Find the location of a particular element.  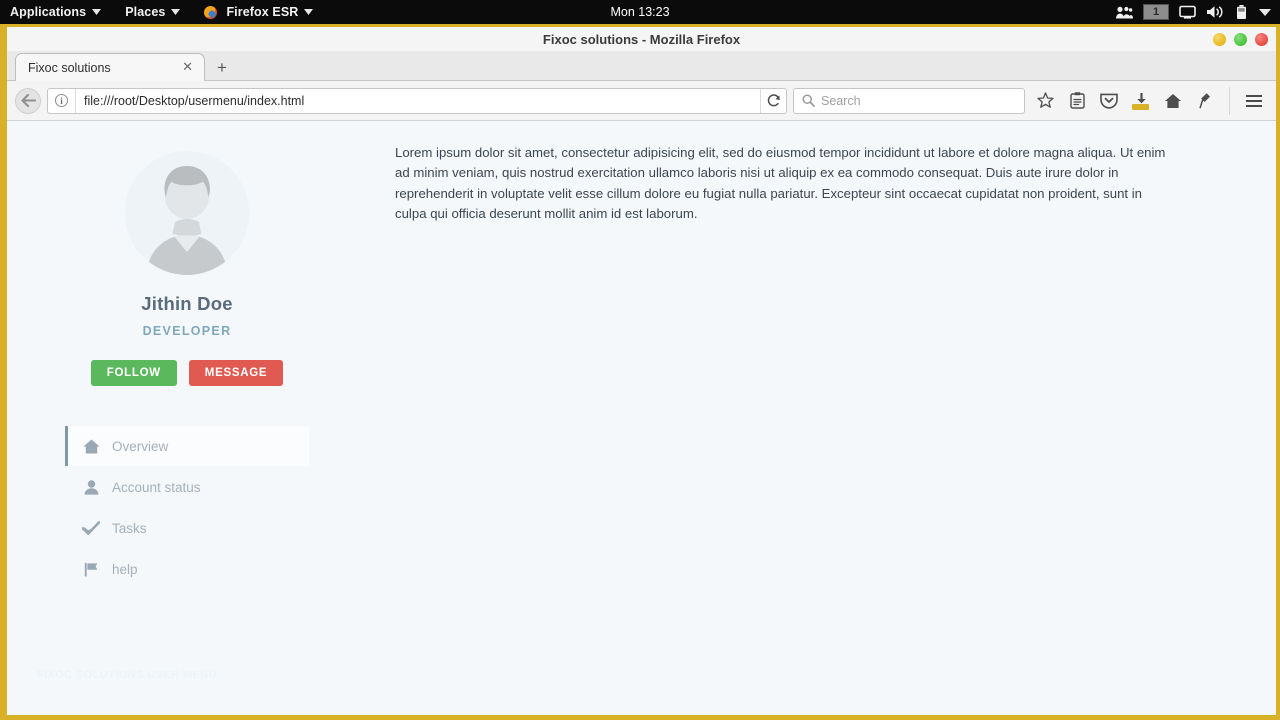

users-icon is located at coordinates (1124, 12).